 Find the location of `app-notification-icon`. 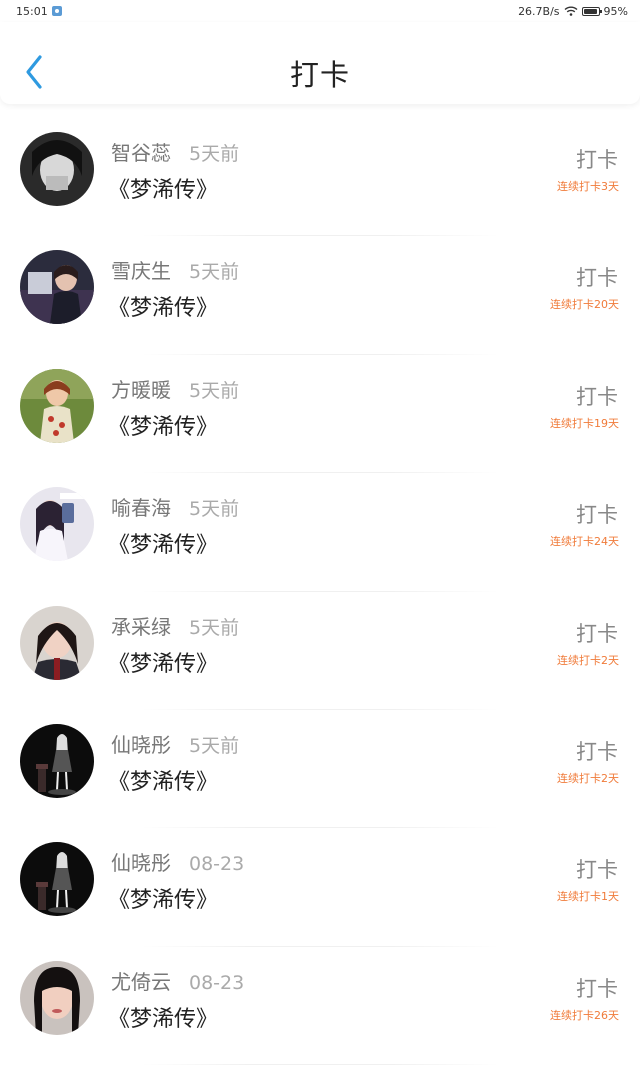

app-notification-icon is located at coordinates (56, 11).